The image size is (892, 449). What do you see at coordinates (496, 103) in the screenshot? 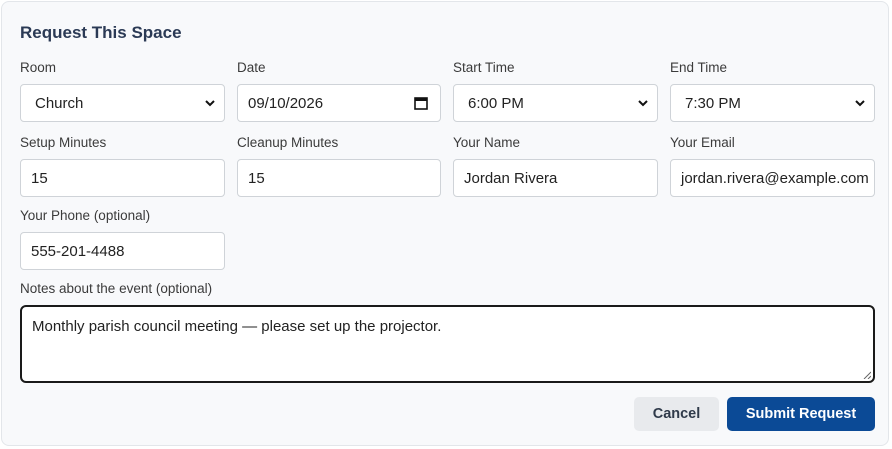
I see `start-time-value: 6:00 PM` at bounding box center [496, 103].